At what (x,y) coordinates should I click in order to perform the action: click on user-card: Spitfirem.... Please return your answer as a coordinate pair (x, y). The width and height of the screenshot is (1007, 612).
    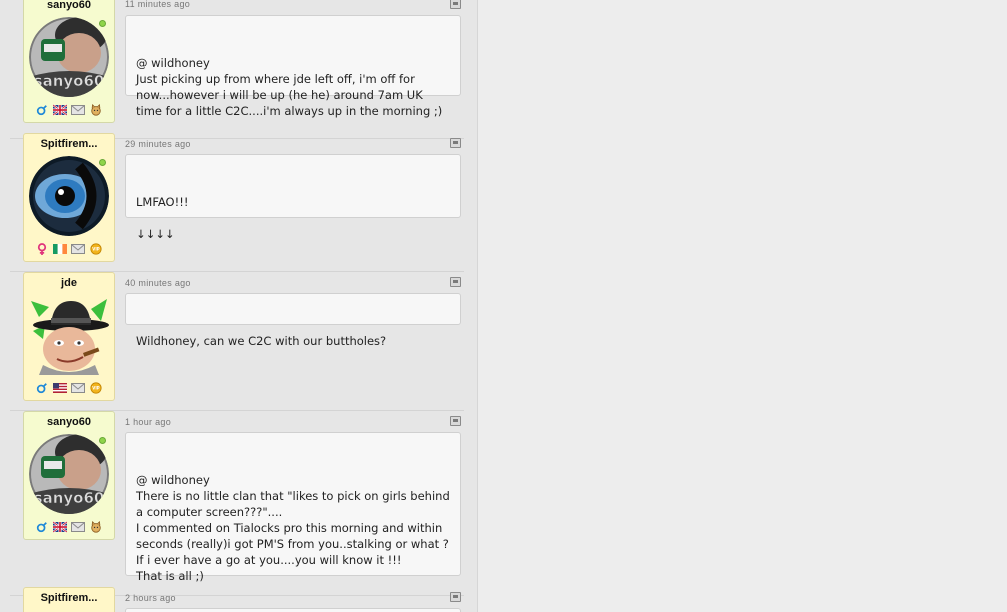
    Looking at the image, I should click on (69, 599).